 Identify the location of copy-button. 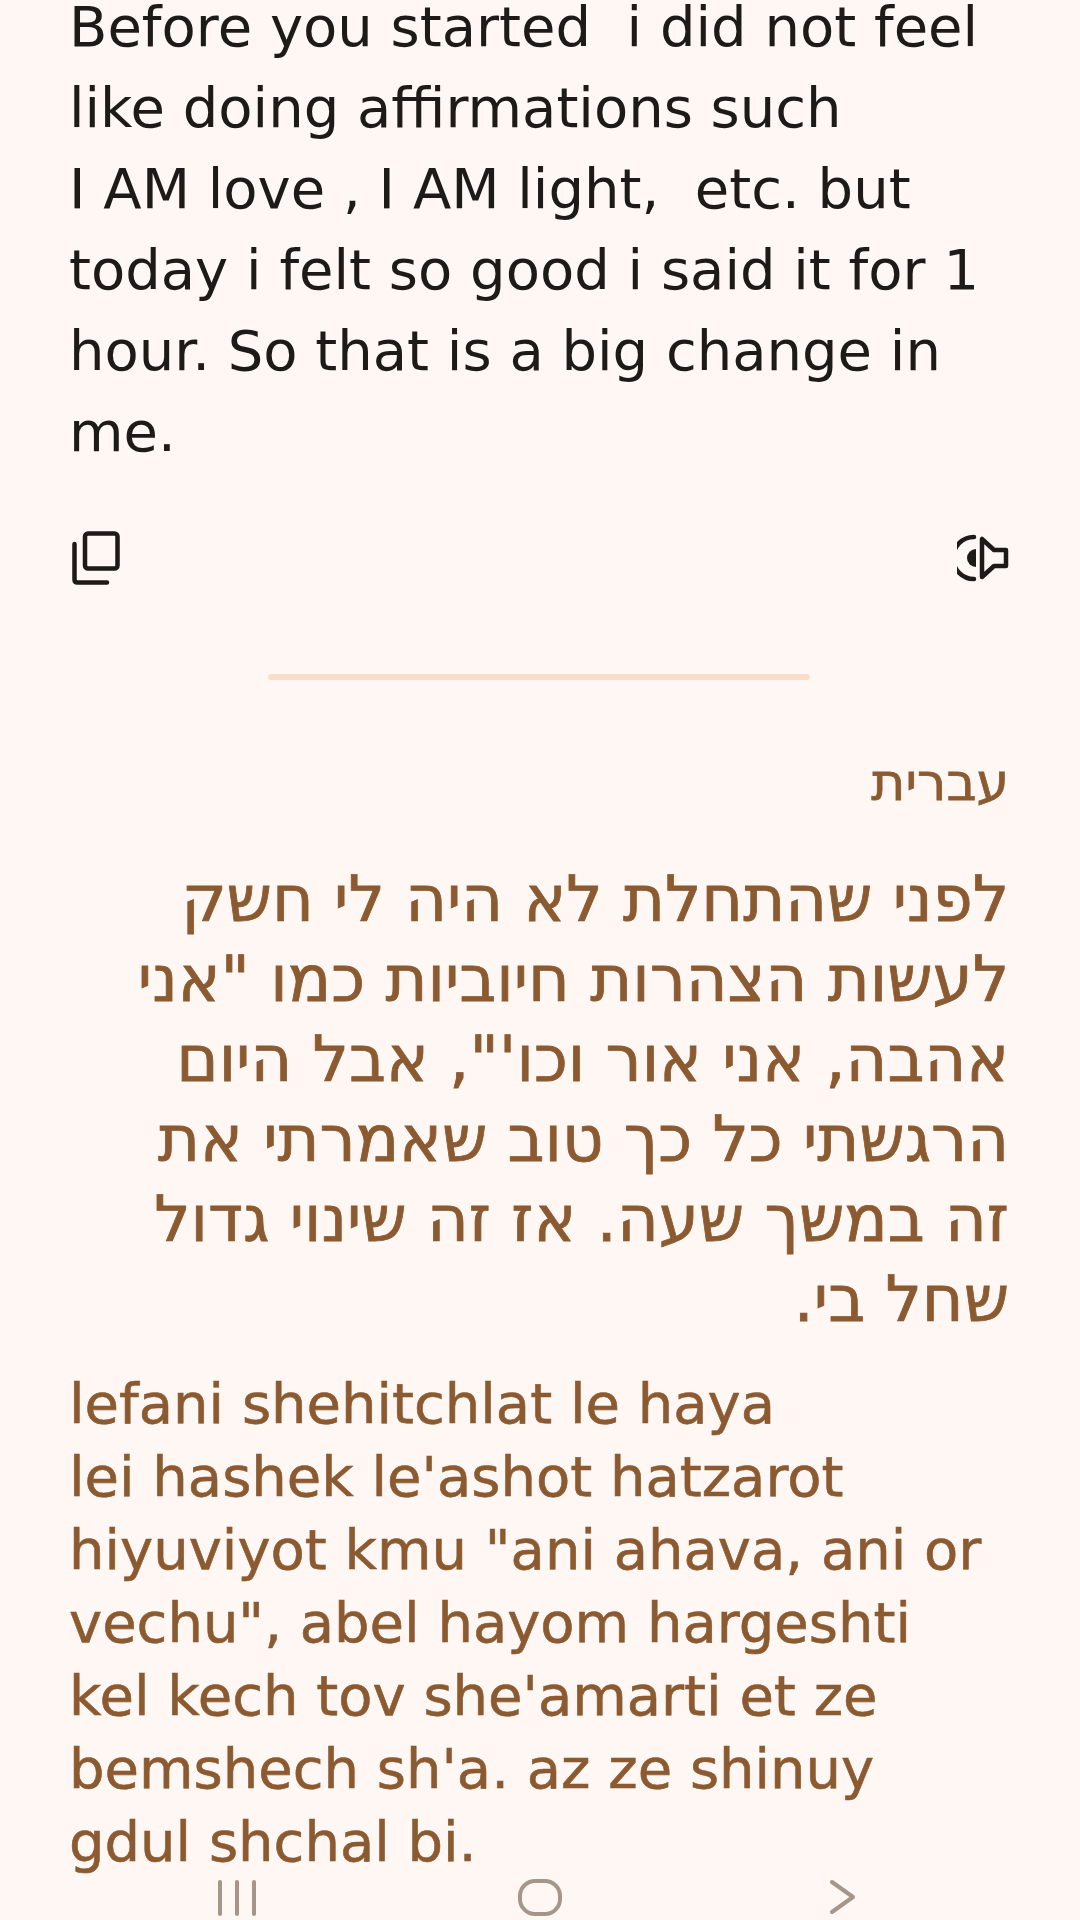
(96, 558).